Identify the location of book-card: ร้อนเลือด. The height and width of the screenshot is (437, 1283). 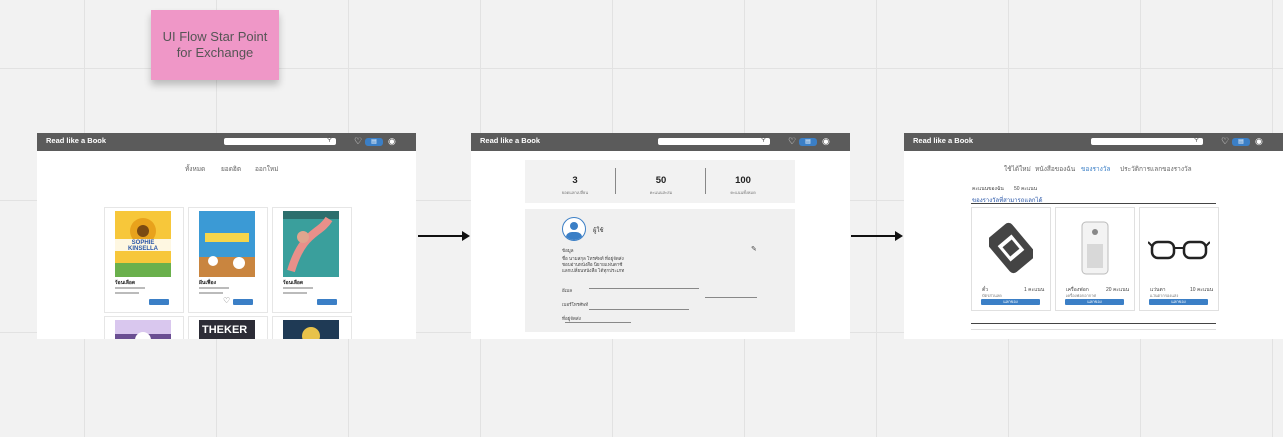
(312, 260).